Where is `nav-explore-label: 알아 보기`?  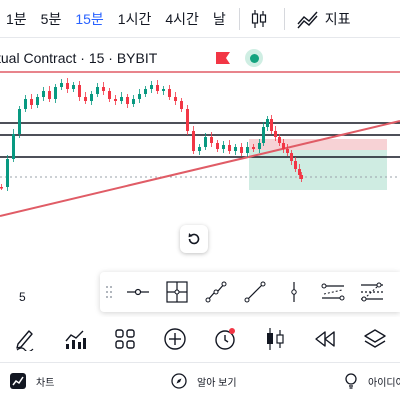 nav-explore-label: 알아 보기 is located at coordinates (217, 383).